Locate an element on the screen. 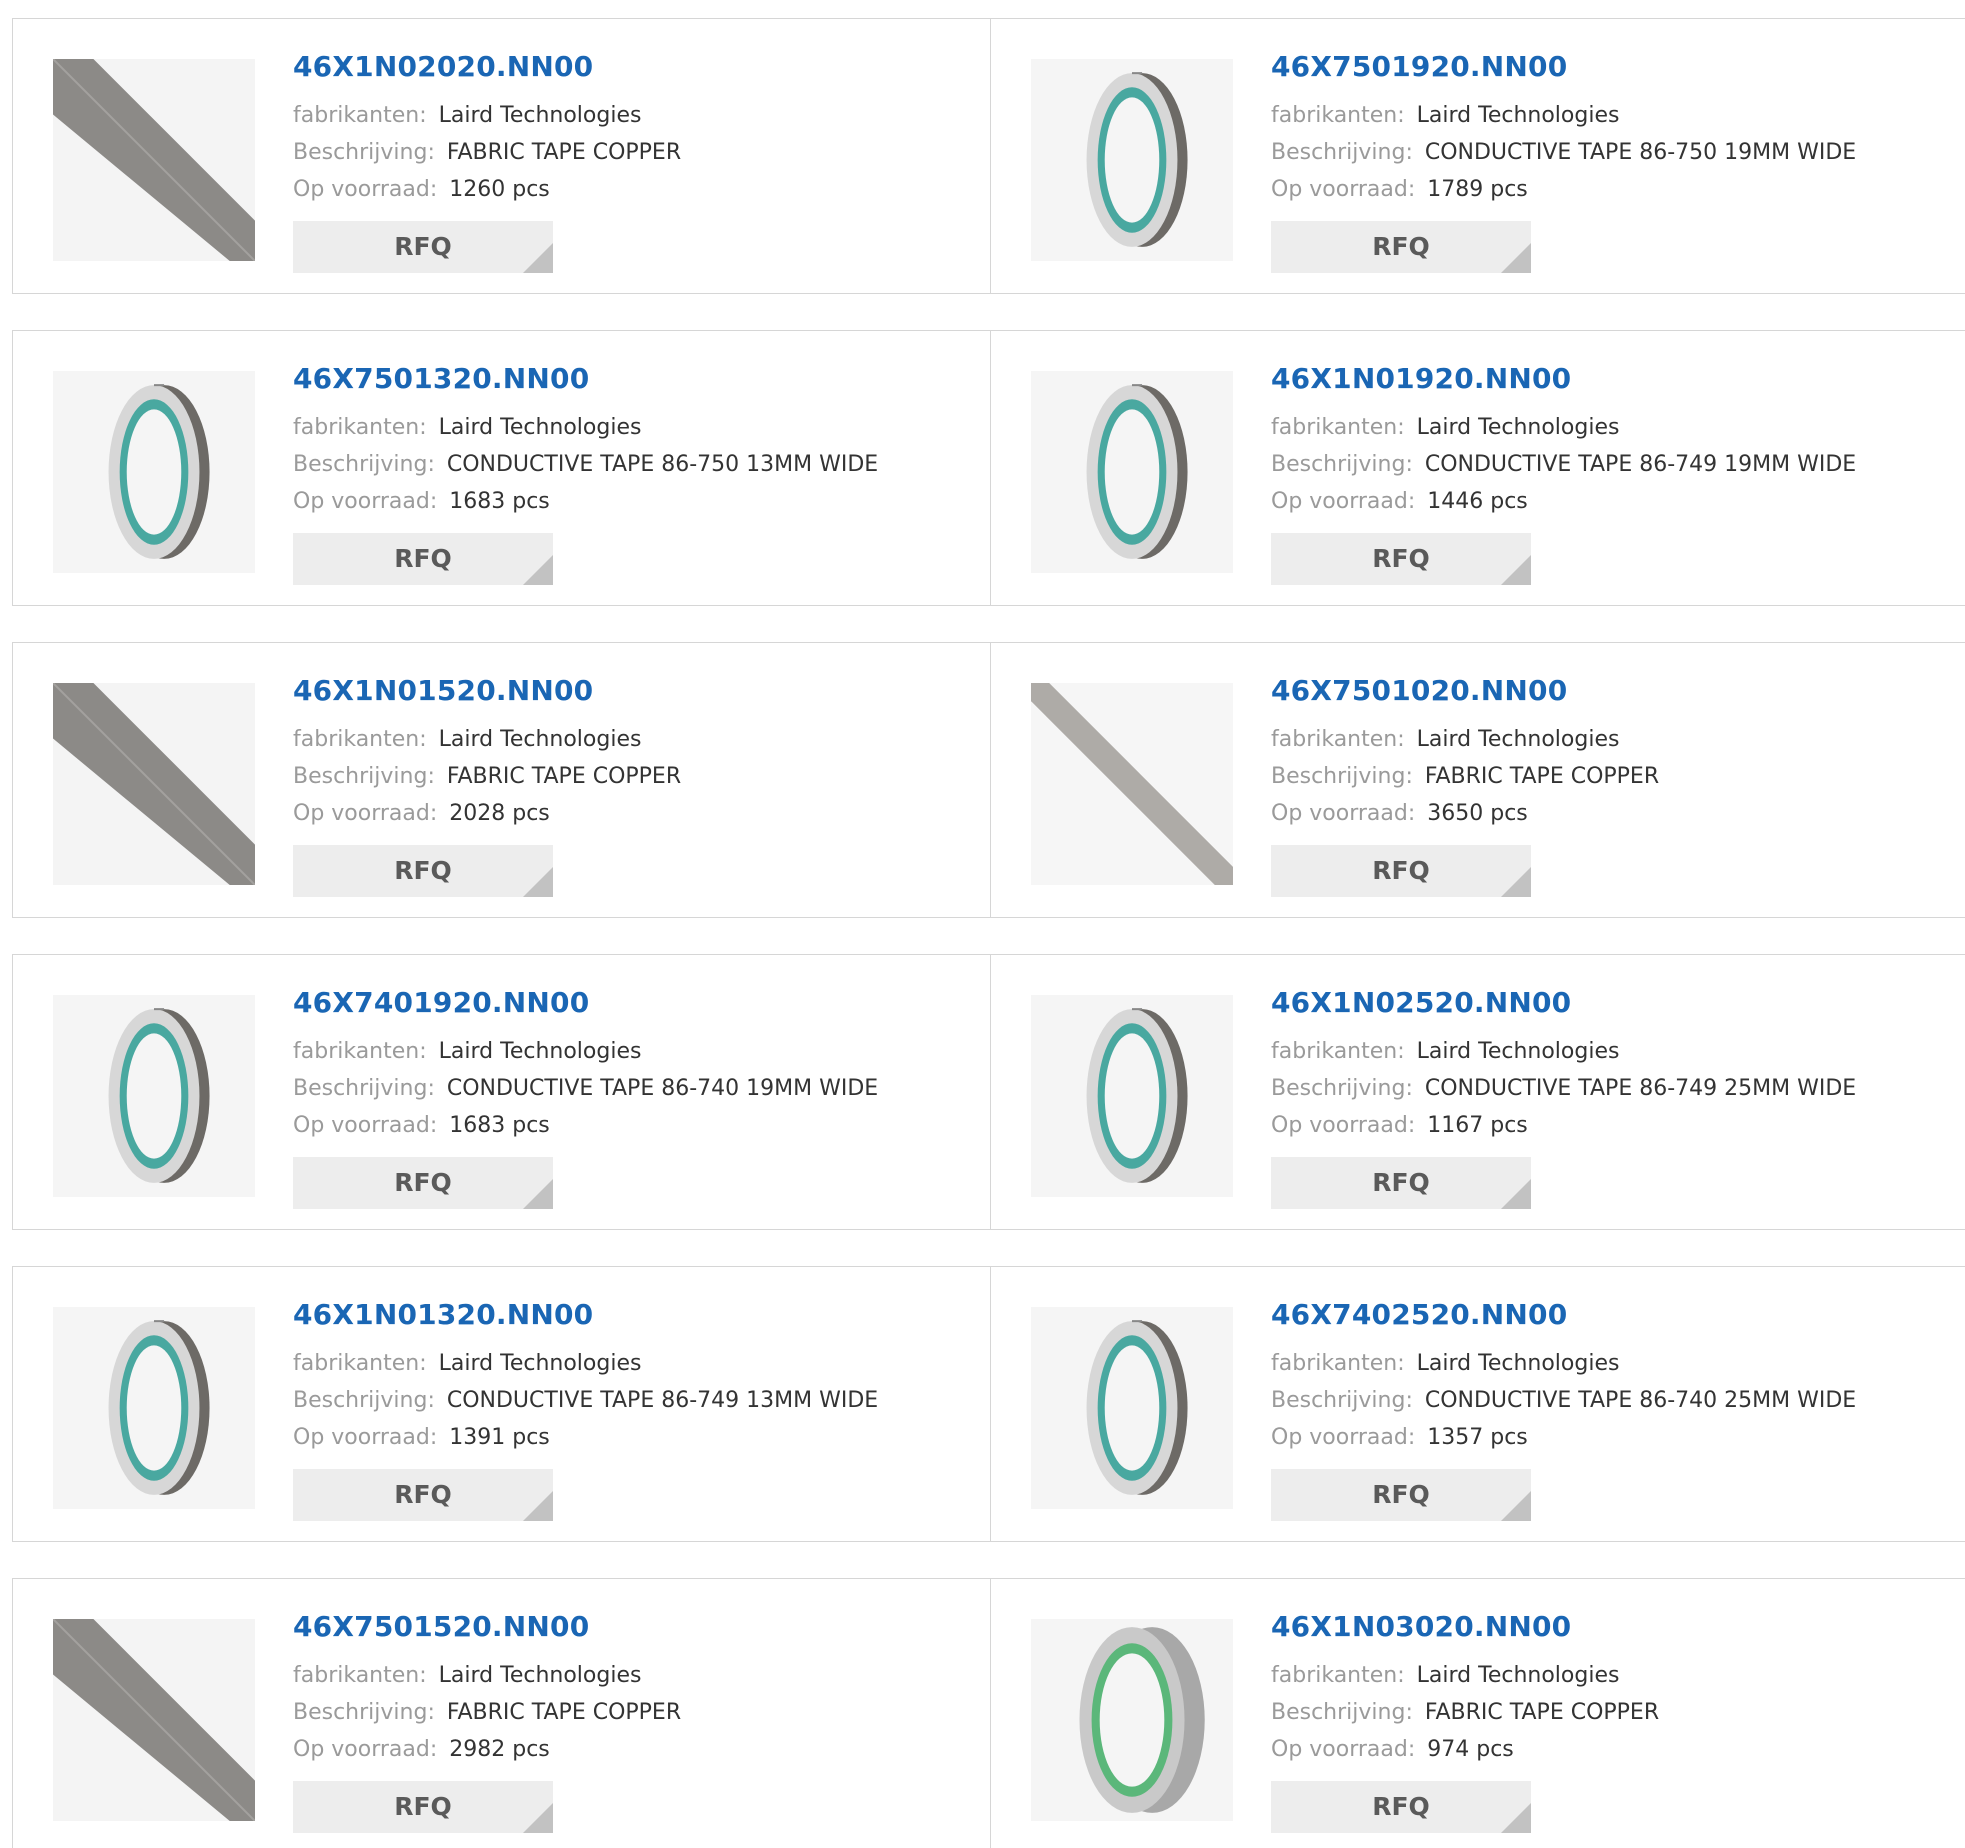 Image resolution: width=1965 pixels, height=1848 pixels. part-number-link: 46X1N01920.NN00 is located at coordinates (1615, 379).